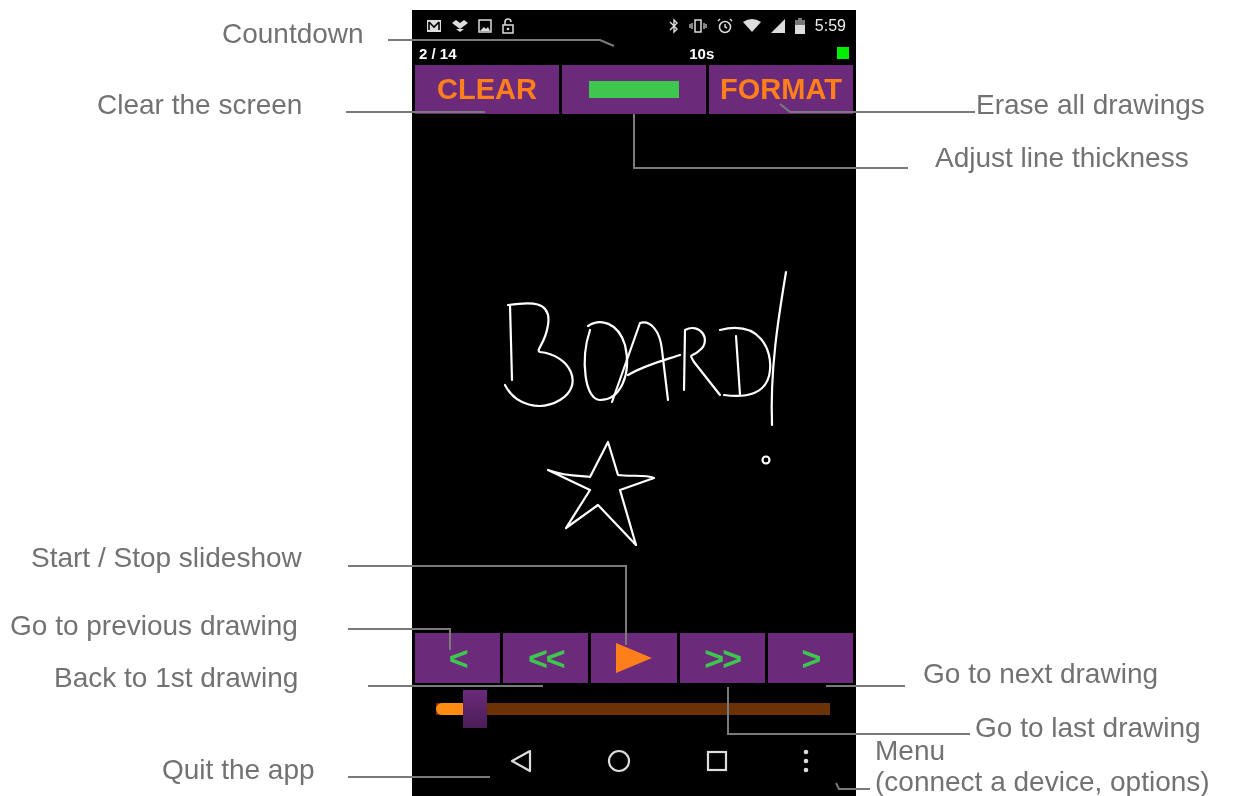 The width and height of the screenshot is (1248, 796). What do you see at coordinates (485, 26) in the screenshot?
I see `image-icon` at bounding box center [485, 26].